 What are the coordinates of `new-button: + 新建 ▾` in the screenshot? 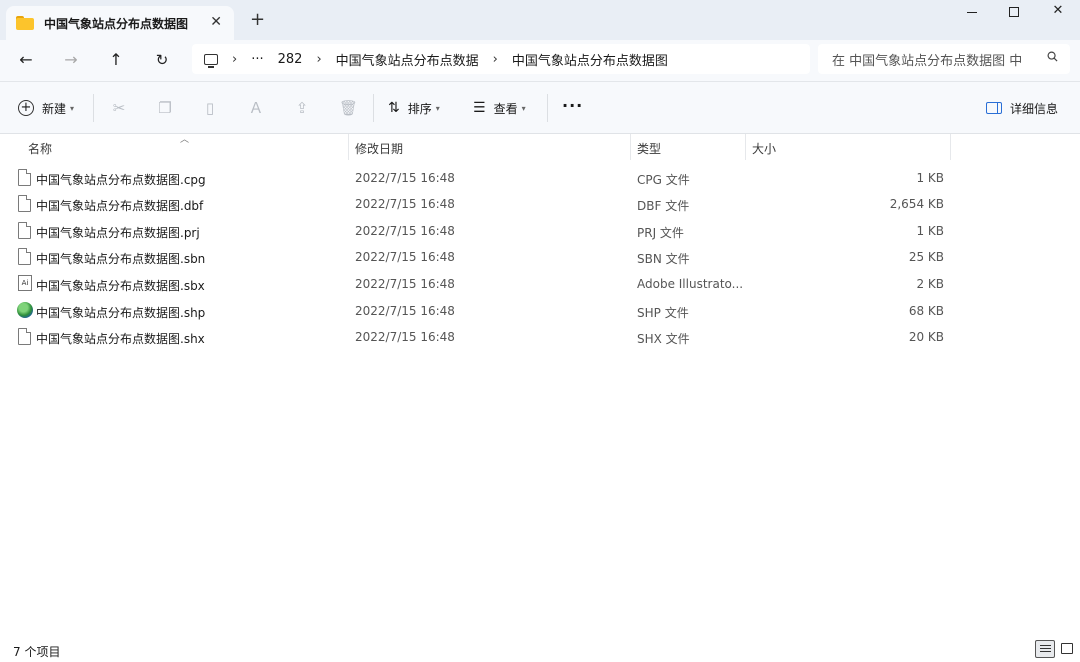 It's located at (46, 108).